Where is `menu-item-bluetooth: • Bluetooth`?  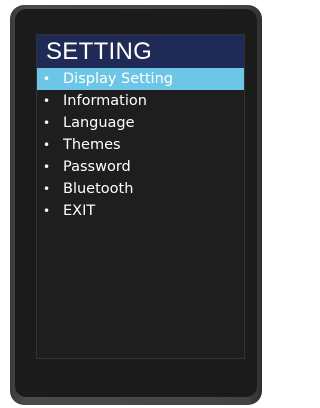
menu-item-bluetooth: • Bluetooth is located at coordinates (140, 189).